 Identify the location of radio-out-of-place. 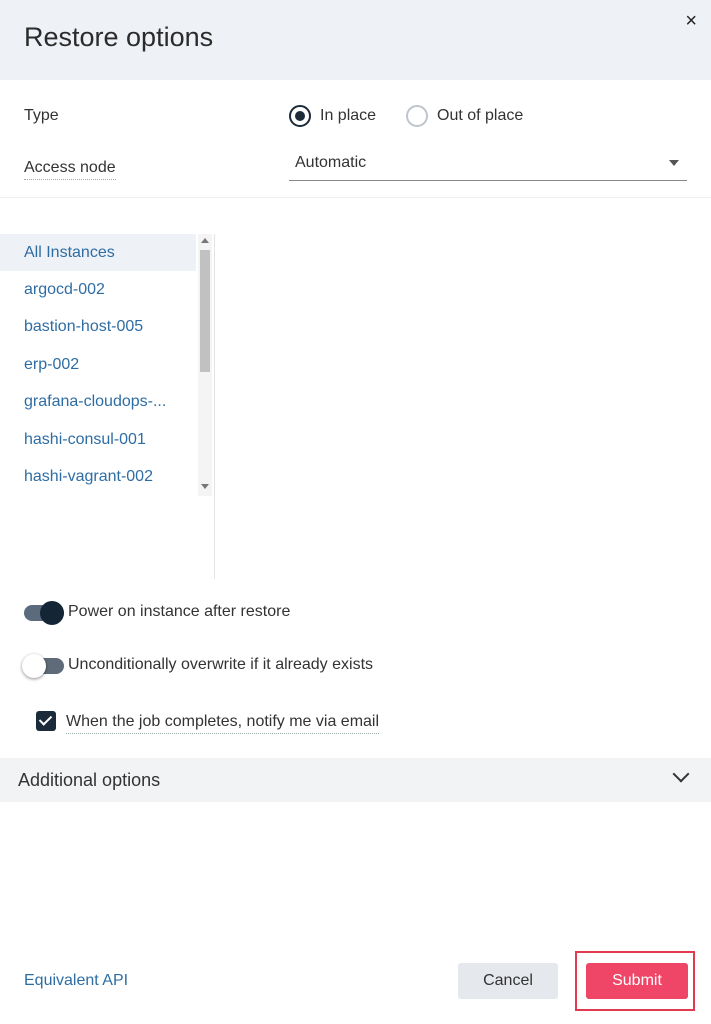
(417, 116).